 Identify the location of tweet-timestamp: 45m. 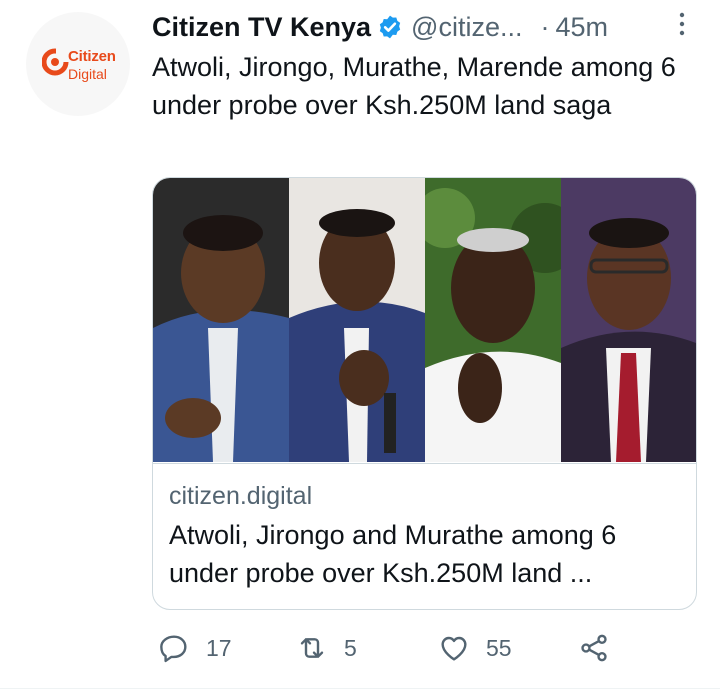
(581, 27).